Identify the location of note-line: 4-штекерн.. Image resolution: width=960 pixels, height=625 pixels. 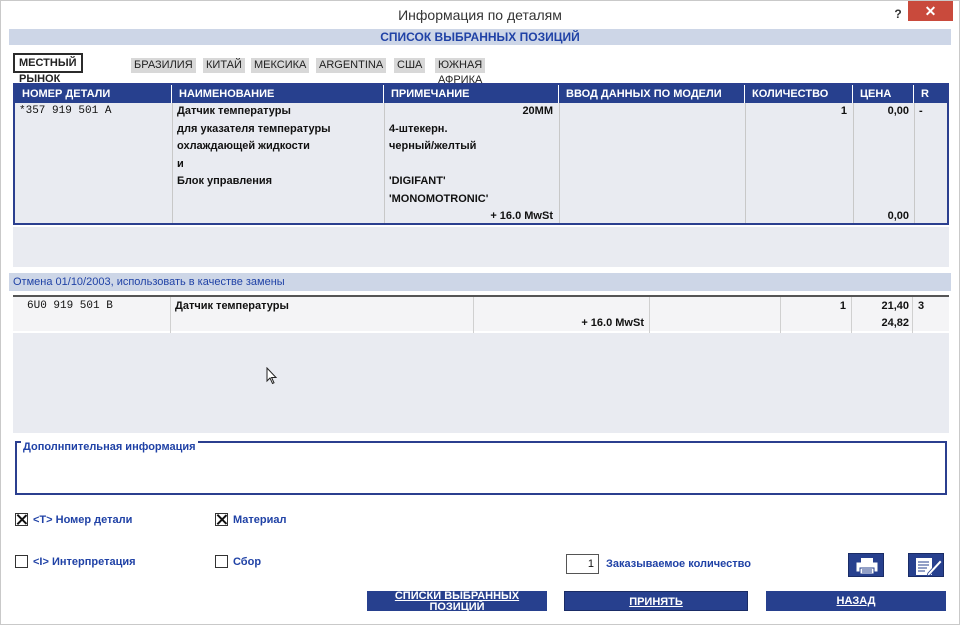
(418, 128).